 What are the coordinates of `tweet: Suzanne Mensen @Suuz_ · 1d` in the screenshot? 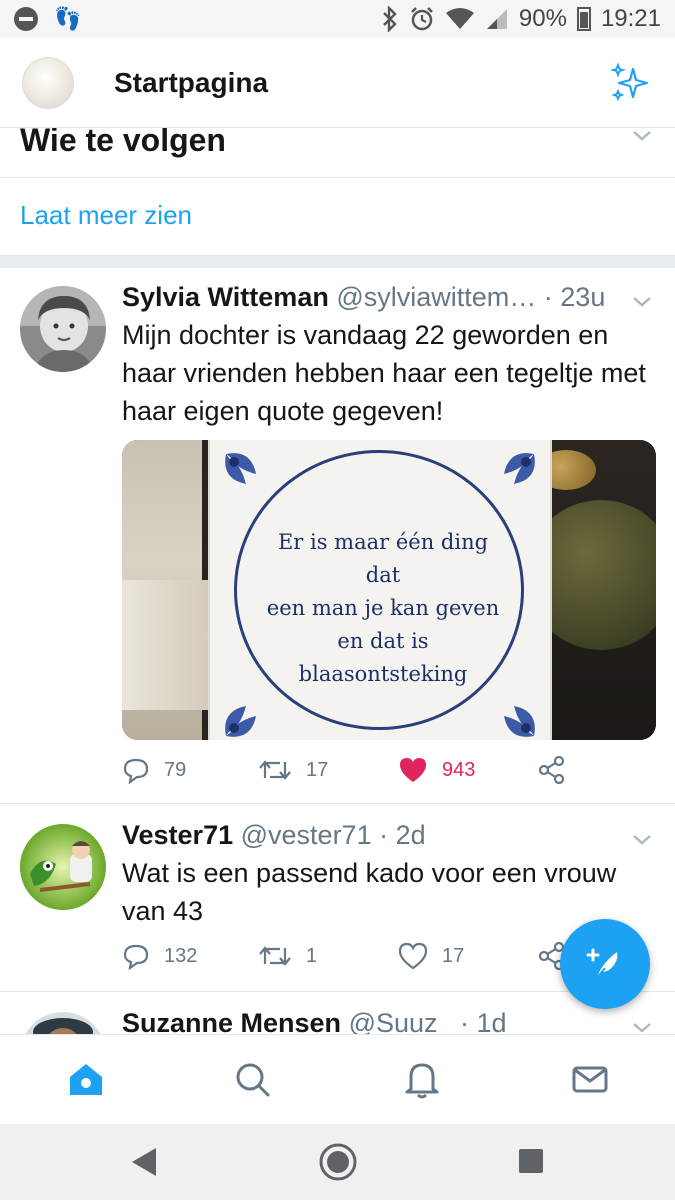 It's located at (337, 1013).